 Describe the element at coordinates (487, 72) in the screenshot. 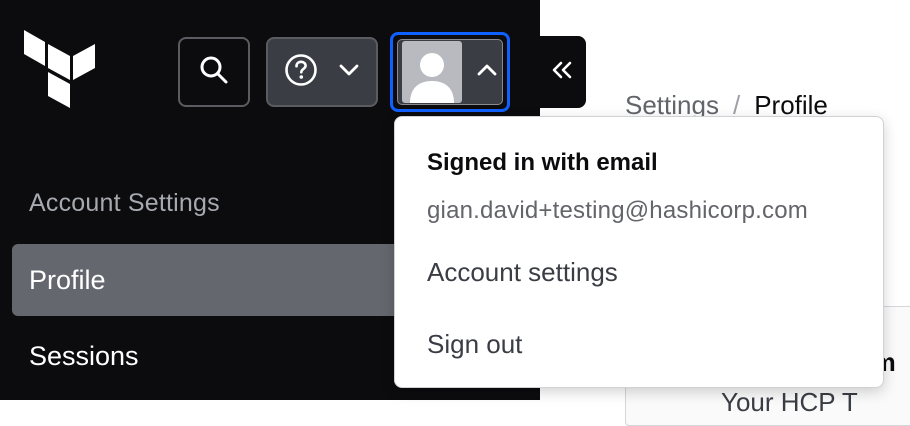

I see `chevron-up-icon` at that location.